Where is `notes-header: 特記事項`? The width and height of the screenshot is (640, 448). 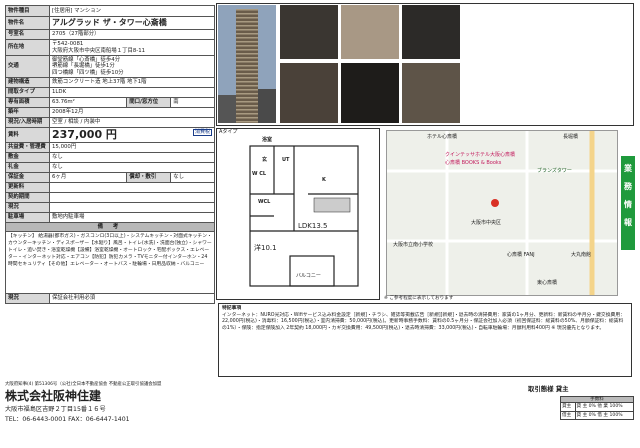 notes-header: 特記事項 is located at coordinates (232, 308).